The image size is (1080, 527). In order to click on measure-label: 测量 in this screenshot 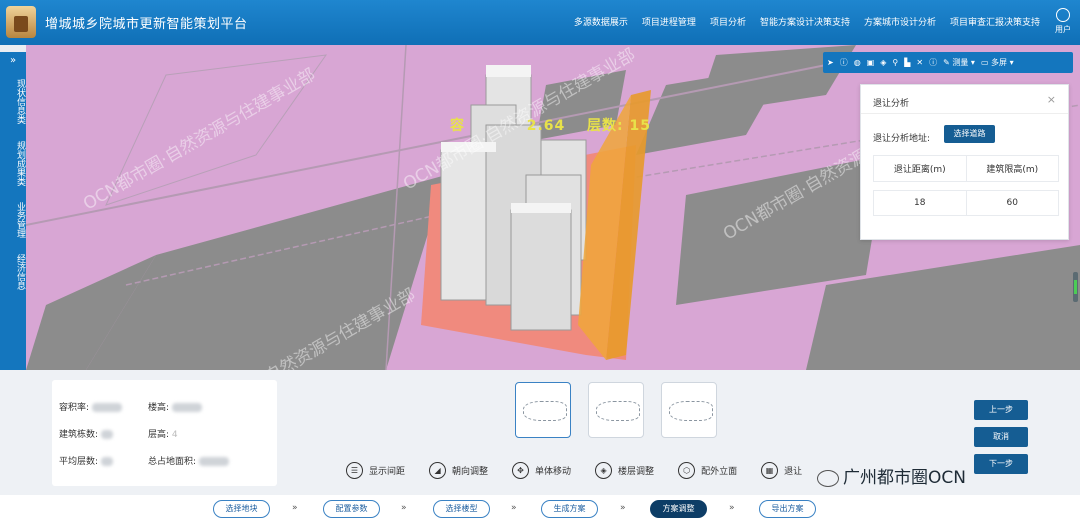, I will do `click(960, 62)`.